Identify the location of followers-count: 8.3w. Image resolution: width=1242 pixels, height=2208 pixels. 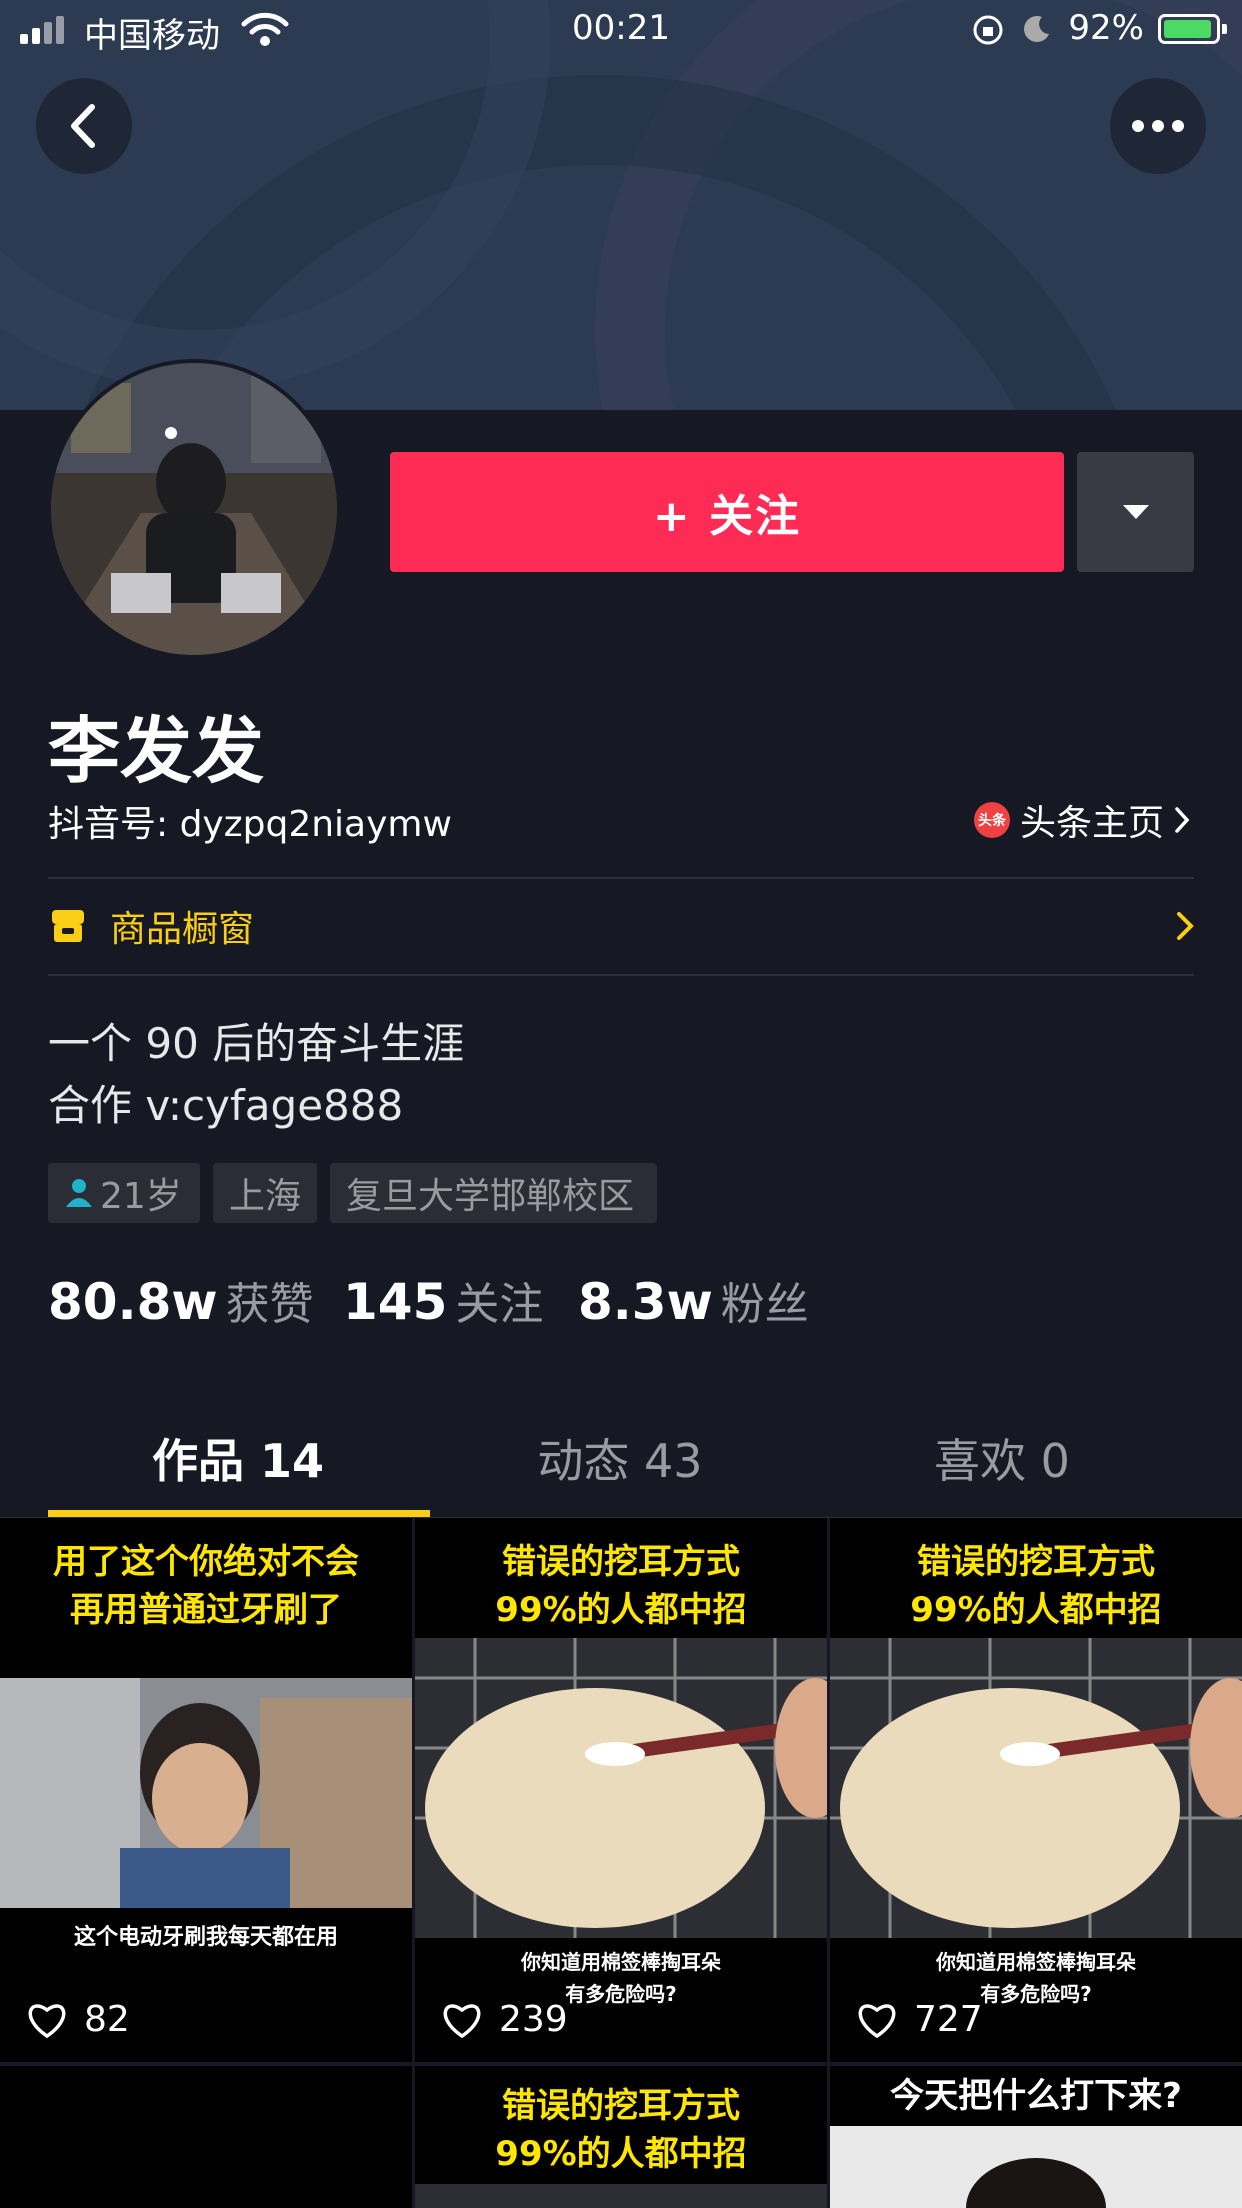
(645, 1302).